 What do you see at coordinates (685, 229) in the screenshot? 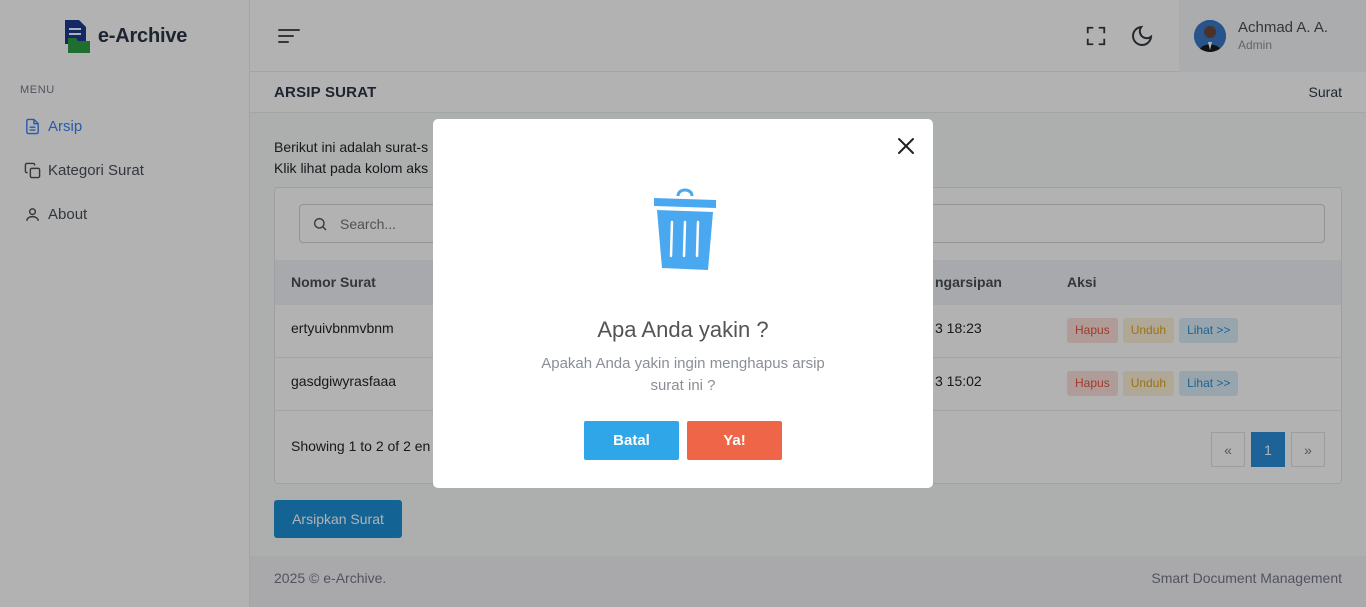
I see `trash-icon` at bounding box center [685, 229].